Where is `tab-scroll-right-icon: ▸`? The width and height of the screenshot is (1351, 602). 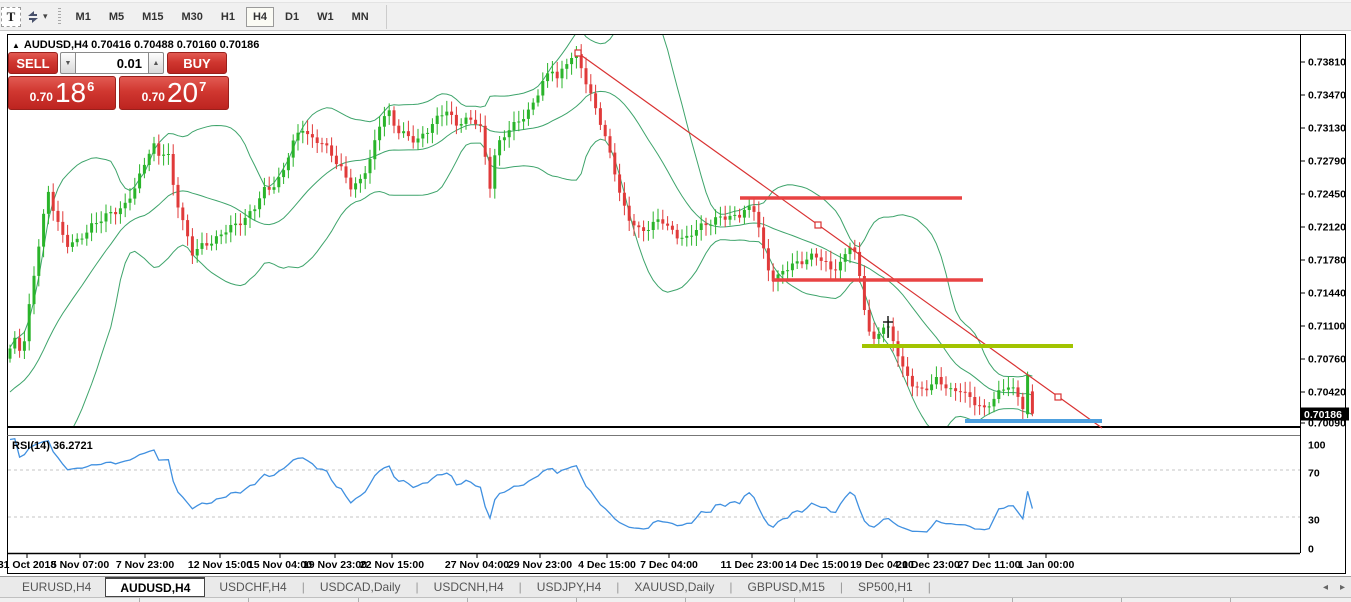 tab-scroll-right-icon: ▸ is located at coordinates (1342, 587).